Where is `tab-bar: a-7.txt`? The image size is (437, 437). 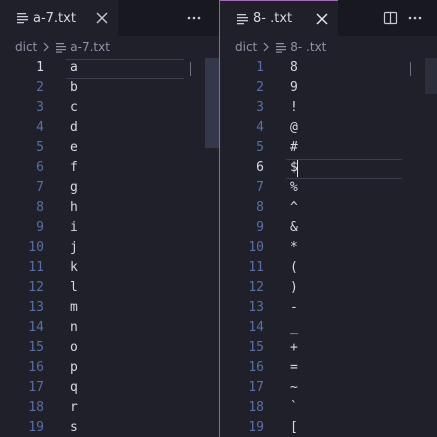
tab-bar: a-7.txt is located at coordinates (109, 18).